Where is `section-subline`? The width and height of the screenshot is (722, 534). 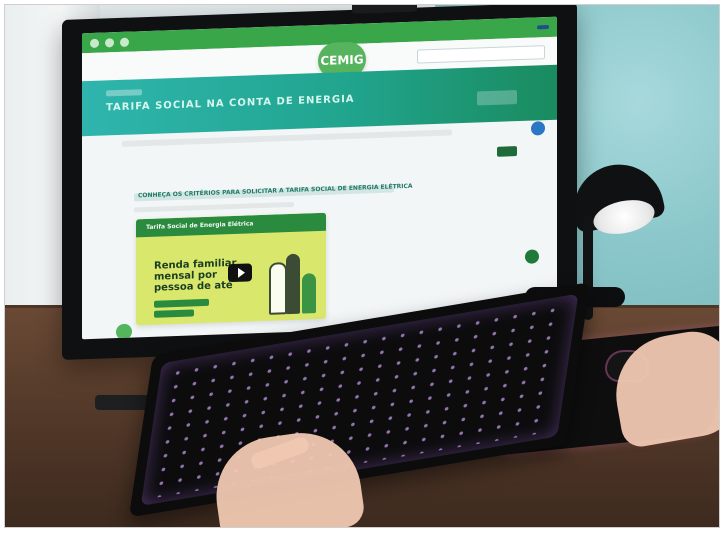
section-subline is located at coordinates (214, 207).